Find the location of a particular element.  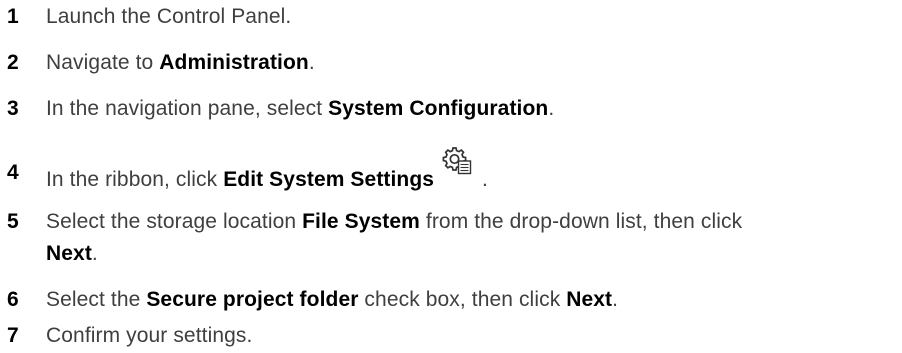

step-text-segment: check box, then click is located at coordinates (462, 299).